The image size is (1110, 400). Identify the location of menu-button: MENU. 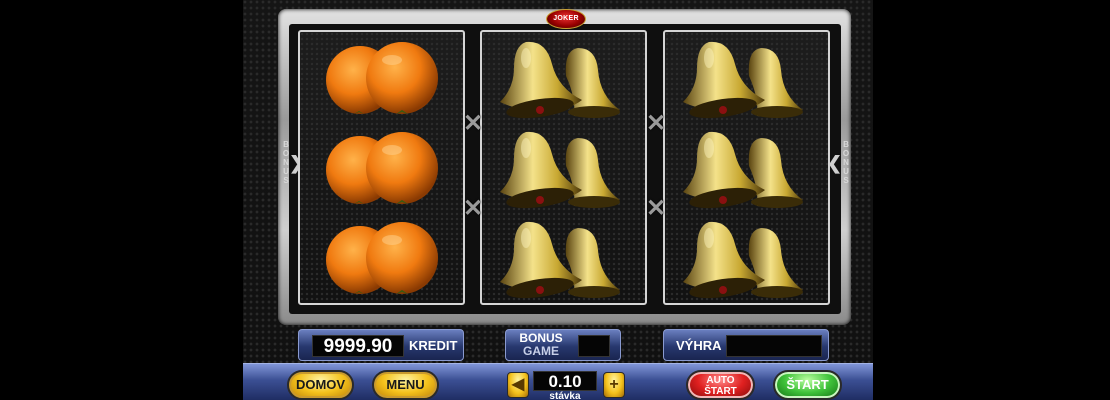
(405, 385).